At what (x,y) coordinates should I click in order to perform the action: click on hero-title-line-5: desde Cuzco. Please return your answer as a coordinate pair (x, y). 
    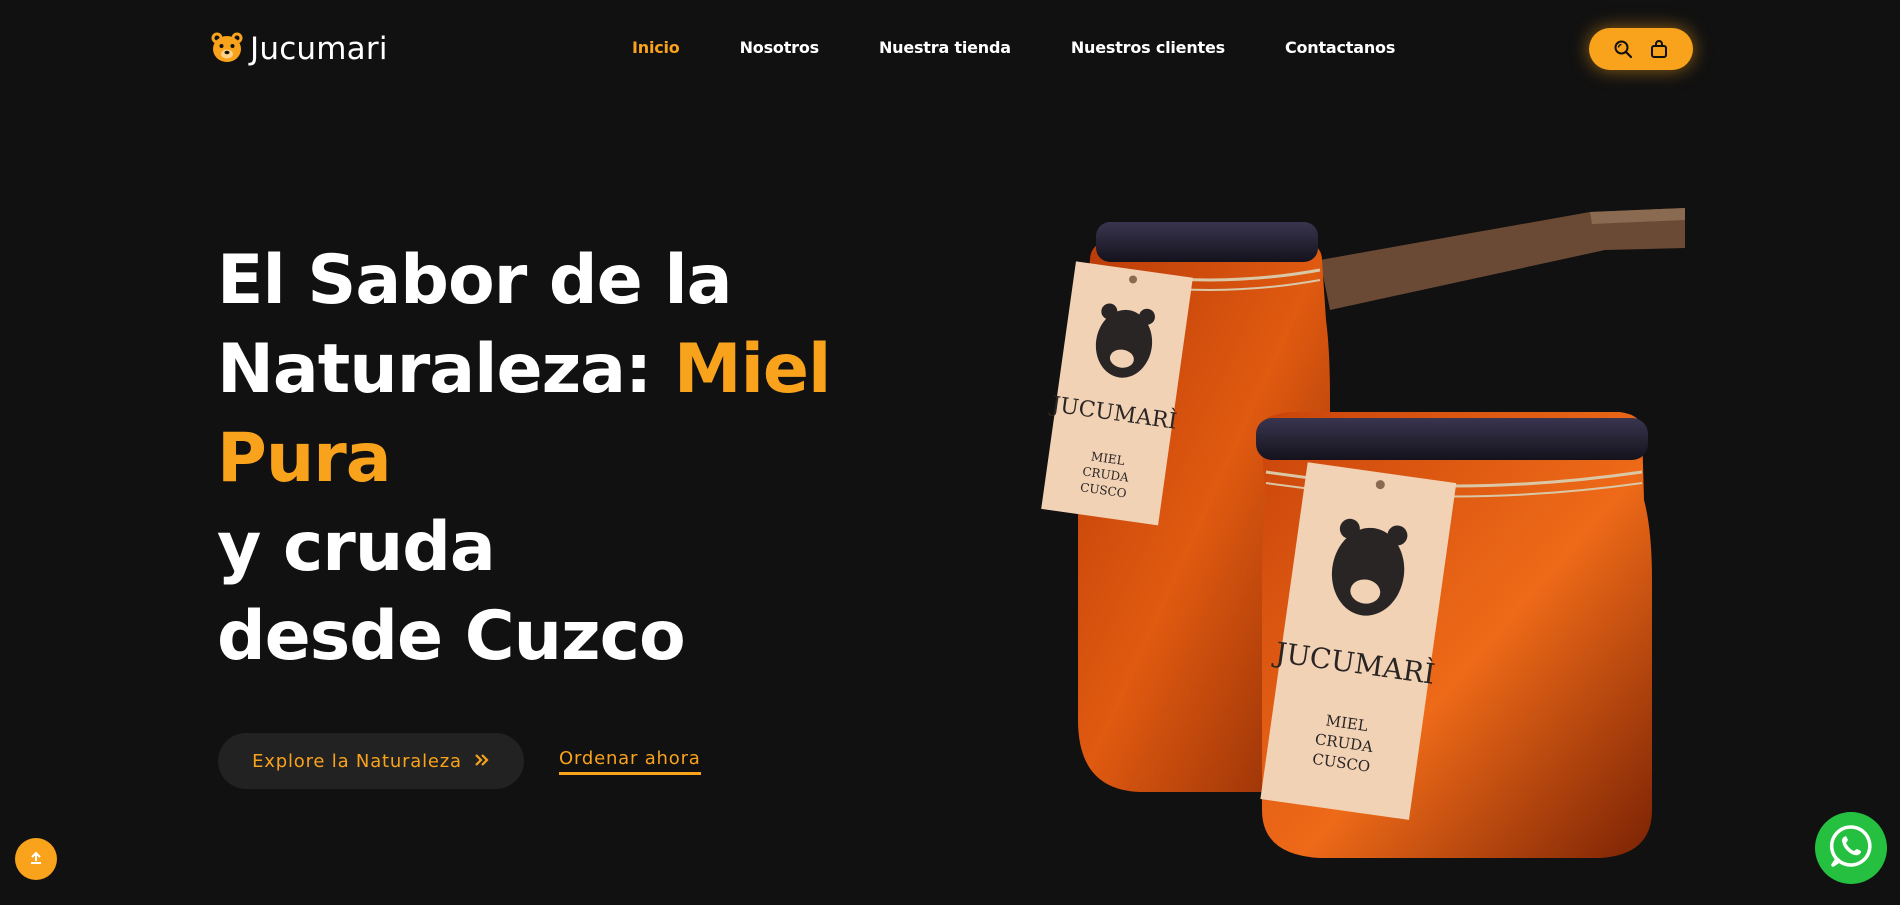
    Looking at the image, I should click on (451, 636).